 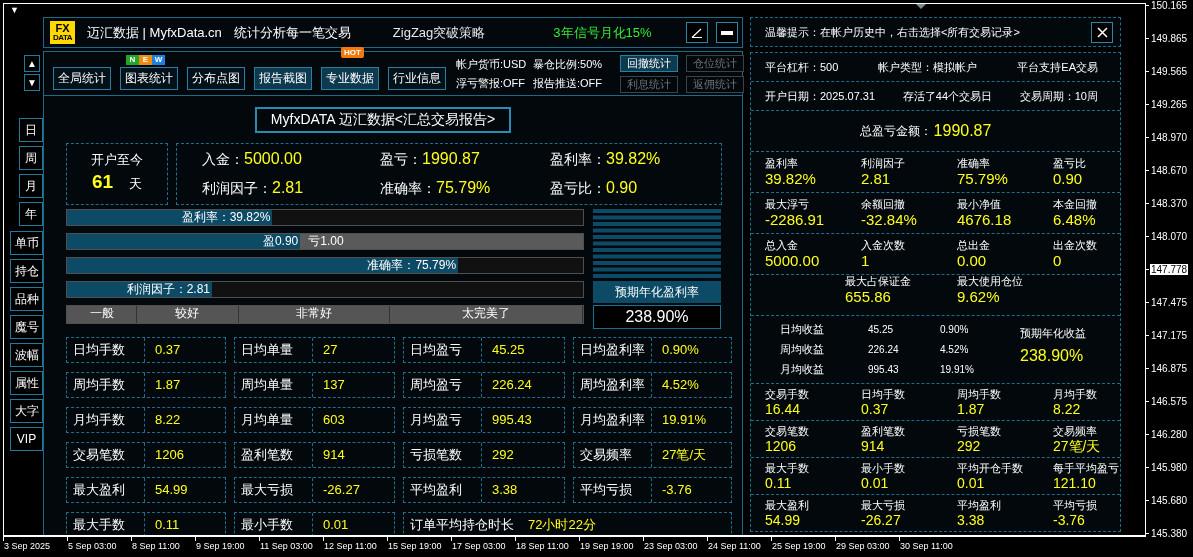 What do you see at coordinates (62, 38) in the screenshot?
I see `logo-text: DATA` at bounding box center [62, 38].